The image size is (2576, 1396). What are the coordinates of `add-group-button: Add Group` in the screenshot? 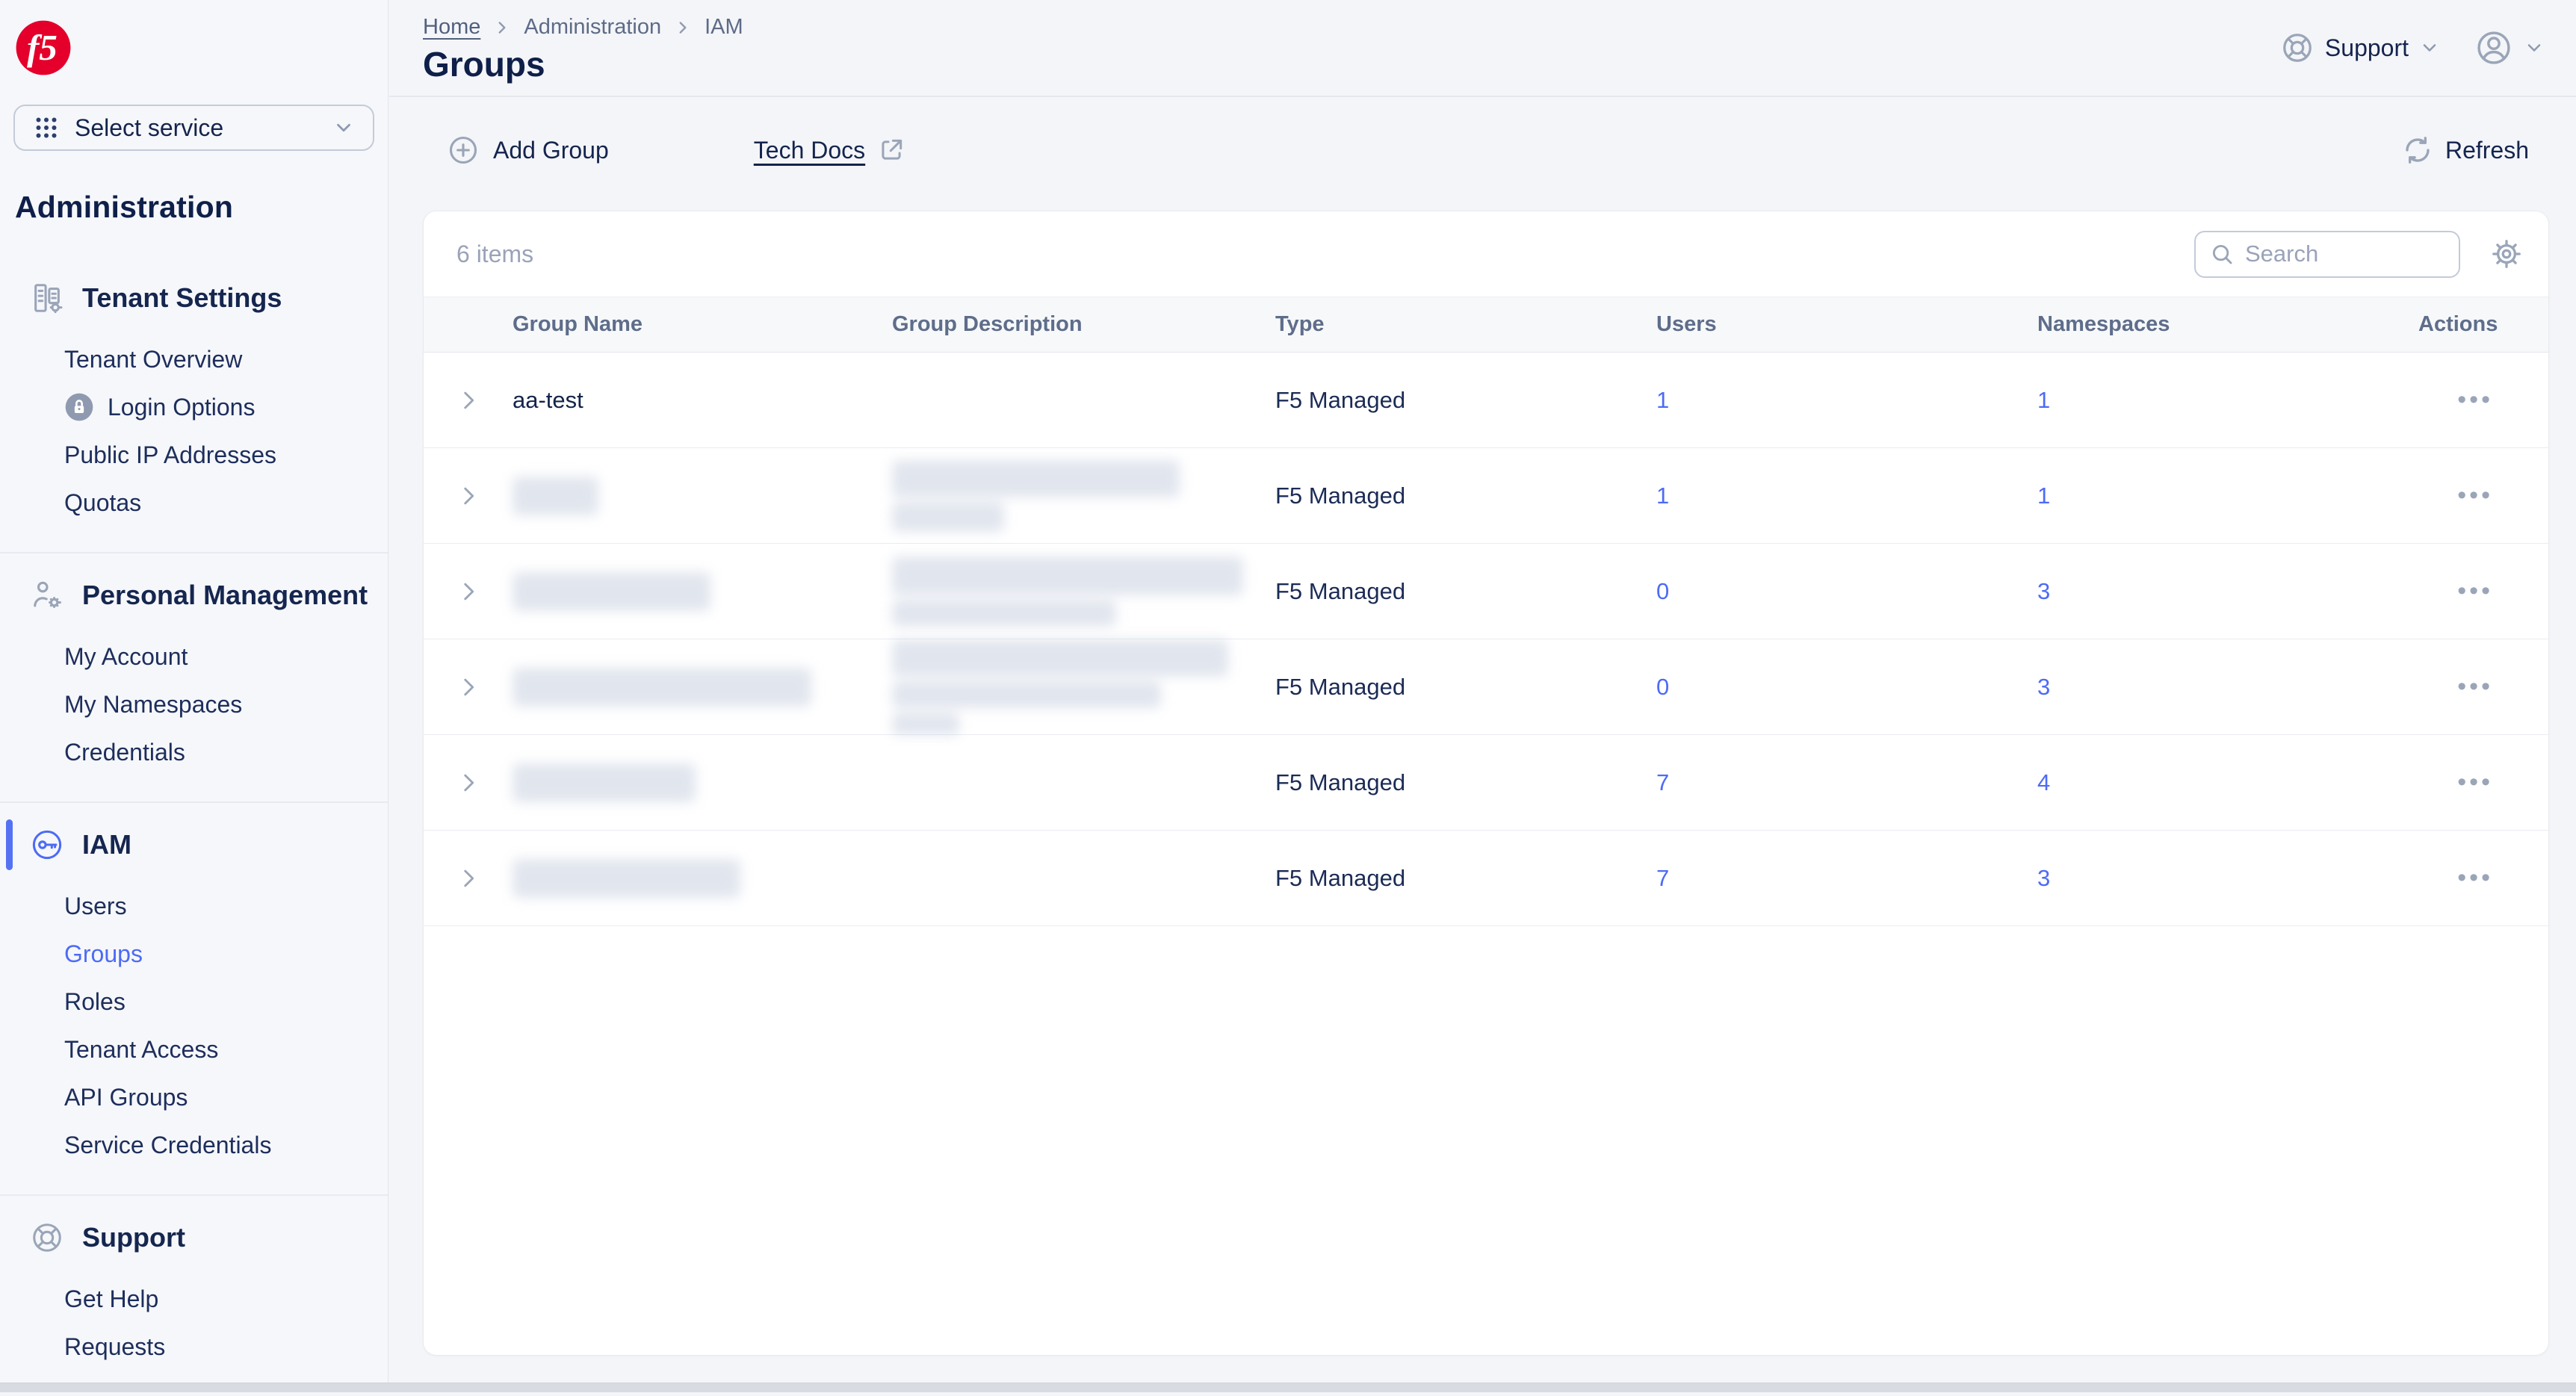 It's located at (528, 151).